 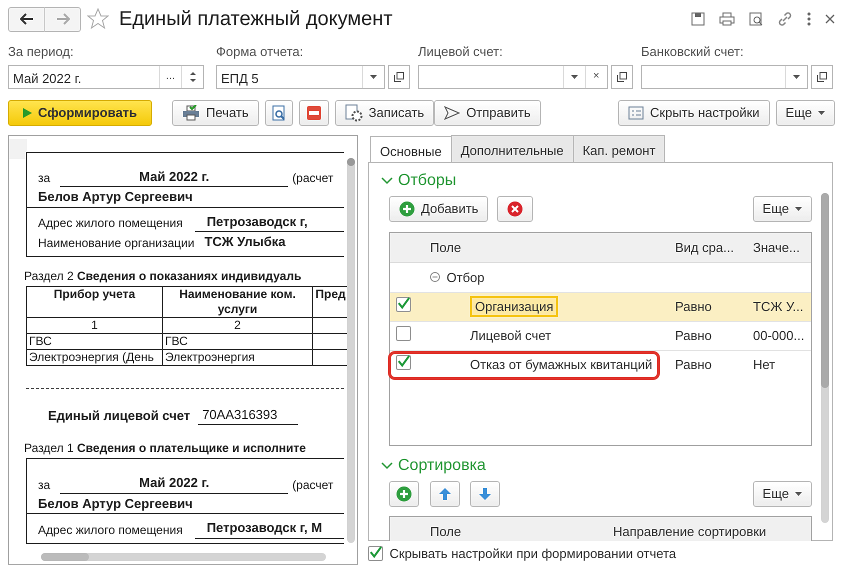 I want to click on add-button, so click(x=404, y=494).